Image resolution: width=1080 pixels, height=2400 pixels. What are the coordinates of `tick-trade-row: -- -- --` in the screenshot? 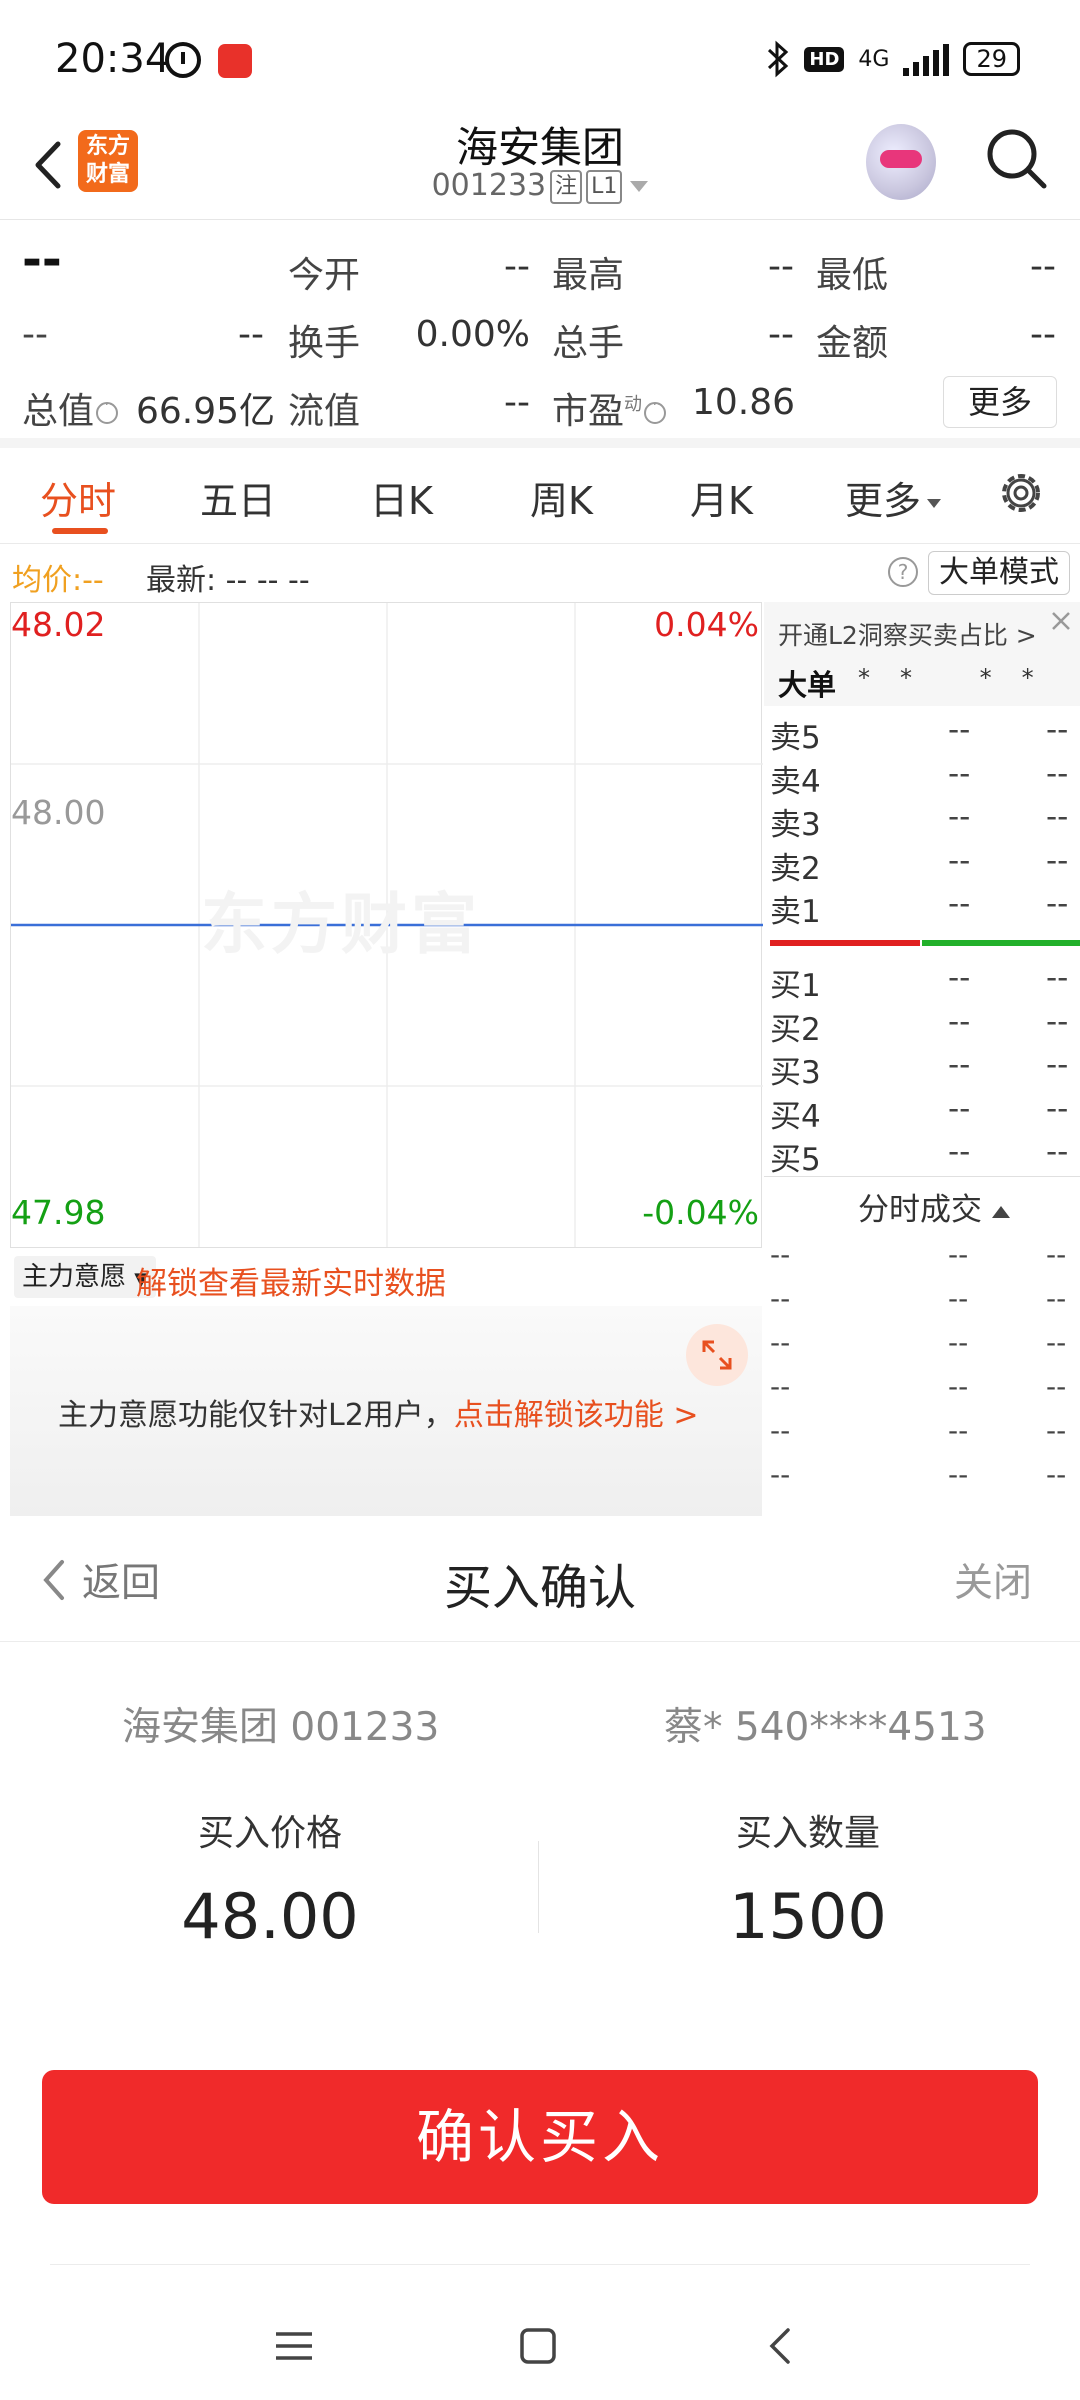 It's located at (922, 1390).